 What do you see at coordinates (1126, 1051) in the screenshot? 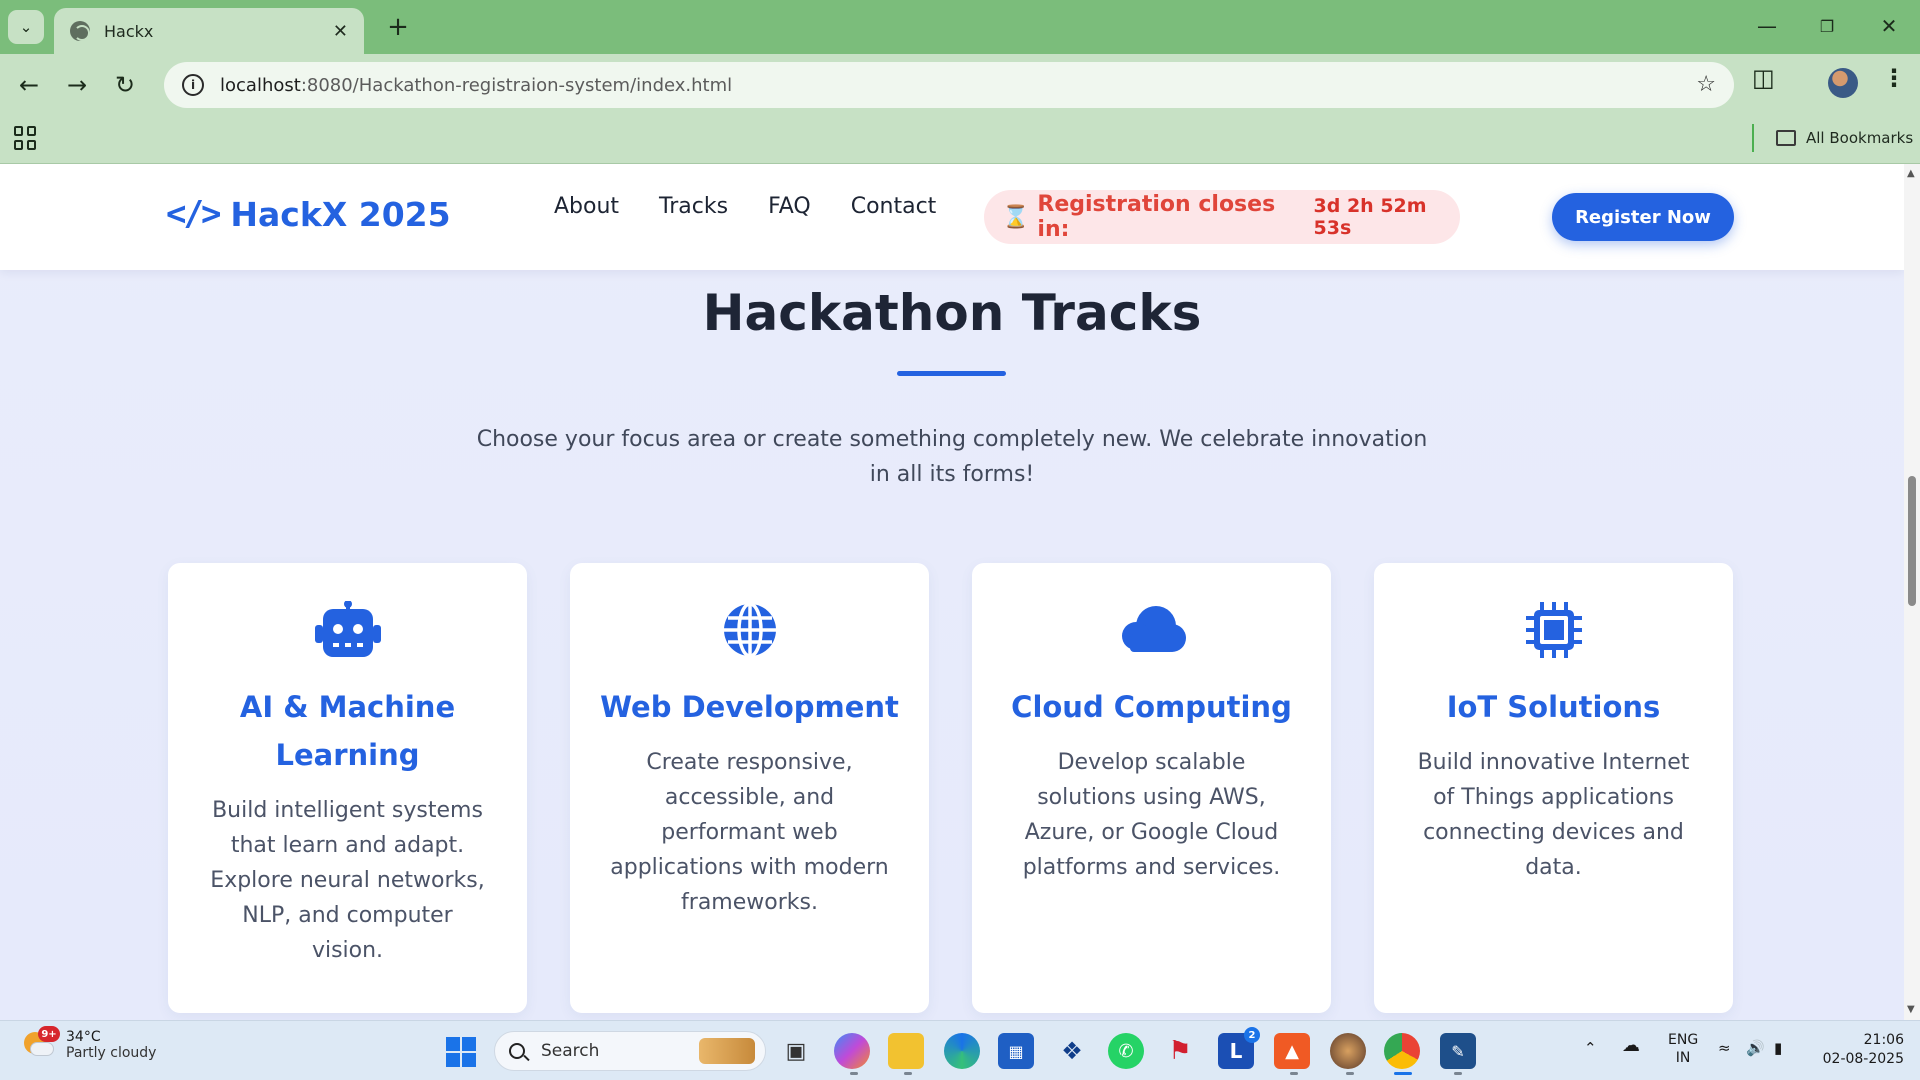
I see `whatsapp-icon: ✆` at bounding box center [1126, 1051].